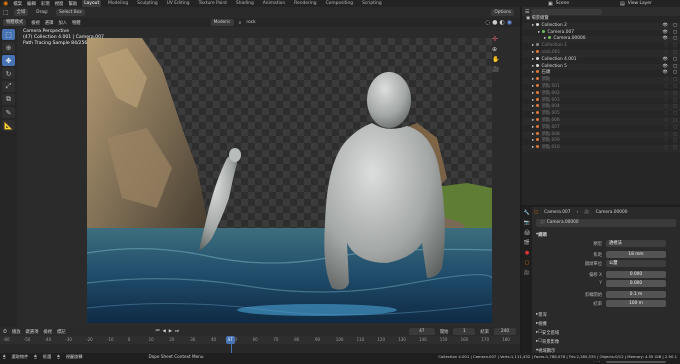  What do you see at coordinates (92, 3) in the screenshot?
I see `workspace-tab-layout: Layout` at bounding box center [92, 3].